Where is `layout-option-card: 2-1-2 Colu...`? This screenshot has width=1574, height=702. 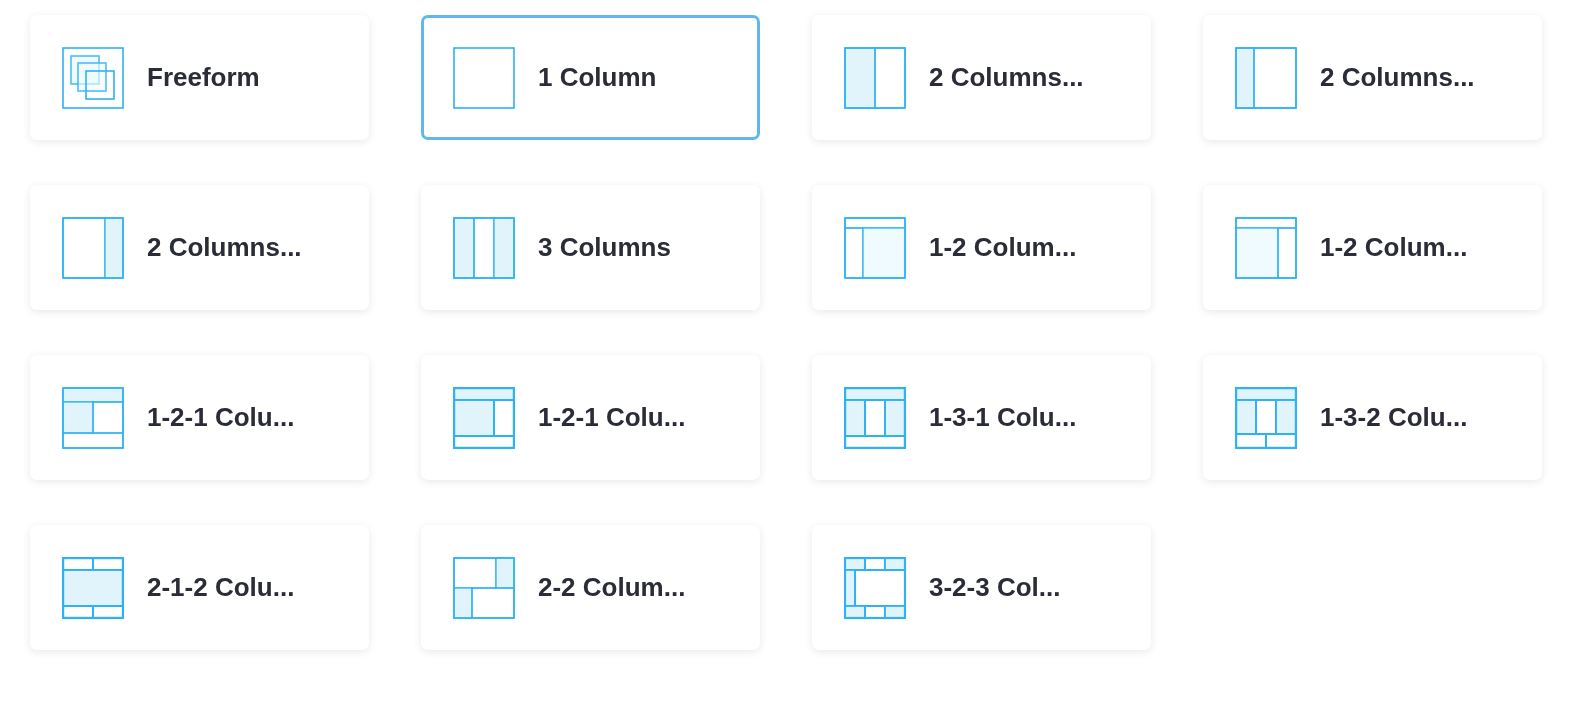 layout-option-card: 2-1-2 Colu... is located at coordinates (199, 587).